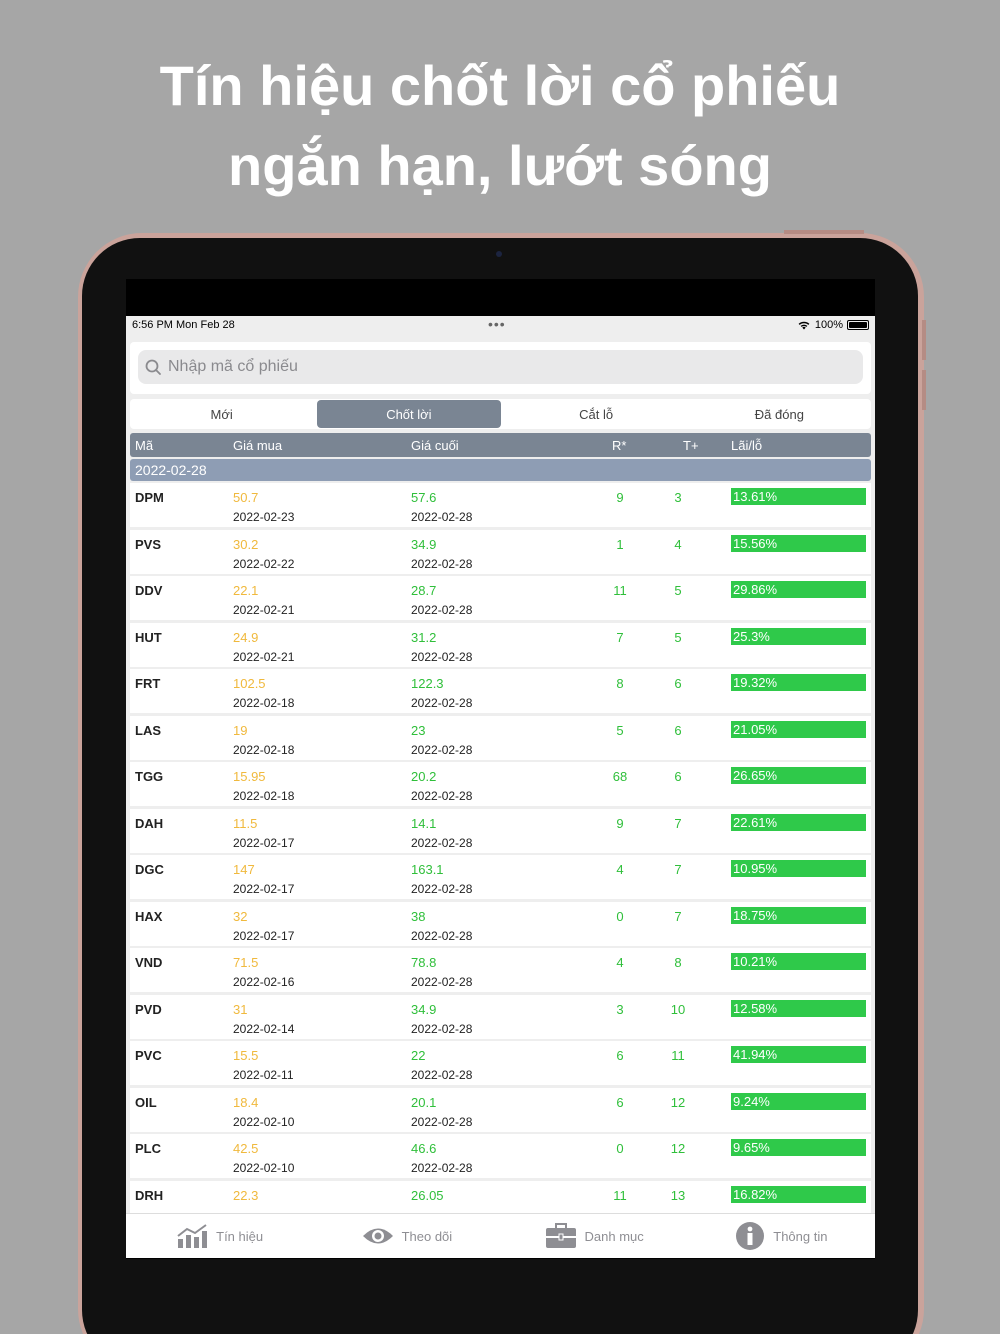  What do you see at coordinates (500, 598) in the screenshot?
I see `table-row: DDV 22.1 2022-02-21 28.7 2022-02-28 11 5 29.86%` at bounding box center [500, 598].